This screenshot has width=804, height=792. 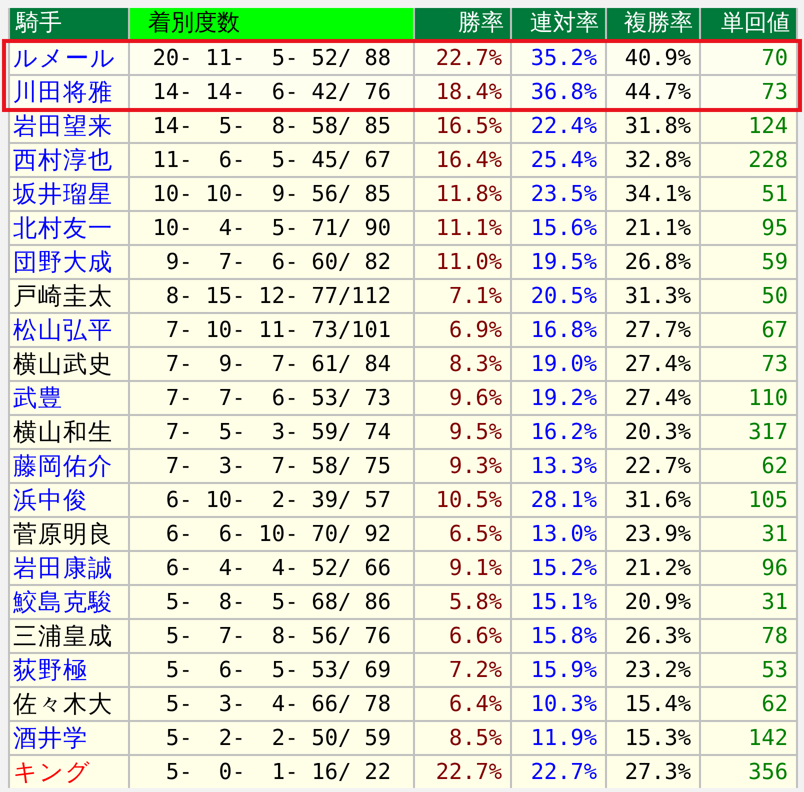 I want to click on table-cell: 70, so click(x=775, y=58).